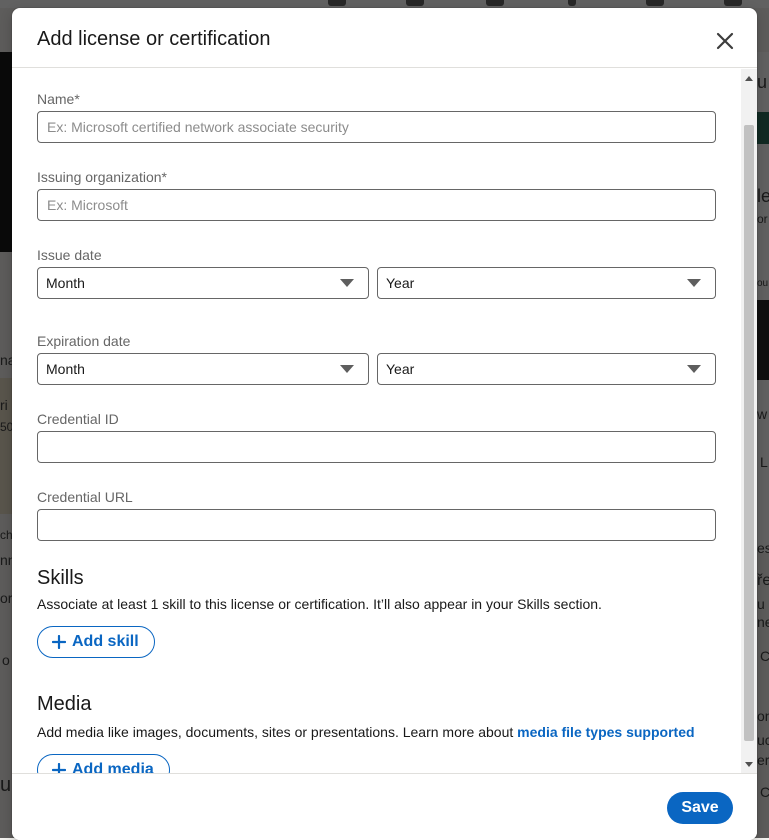 The image size is (769, 840). I want to click on issue-month-value: Month, so click(65, 283).